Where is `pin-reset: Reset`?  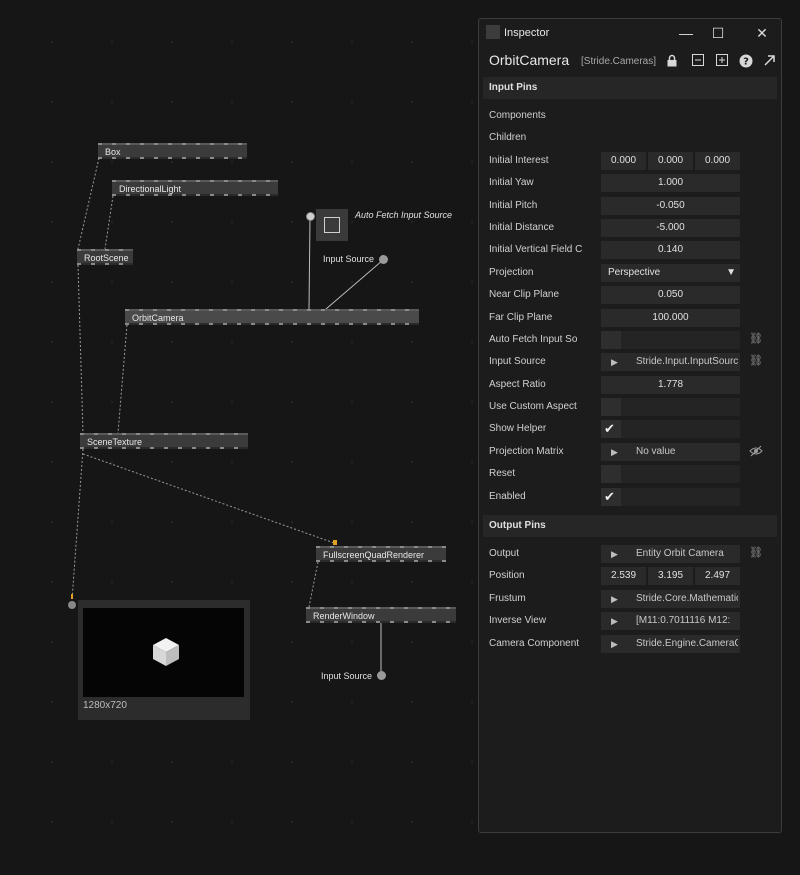
pin-reset: Reset is located at coordinates (630, 474).